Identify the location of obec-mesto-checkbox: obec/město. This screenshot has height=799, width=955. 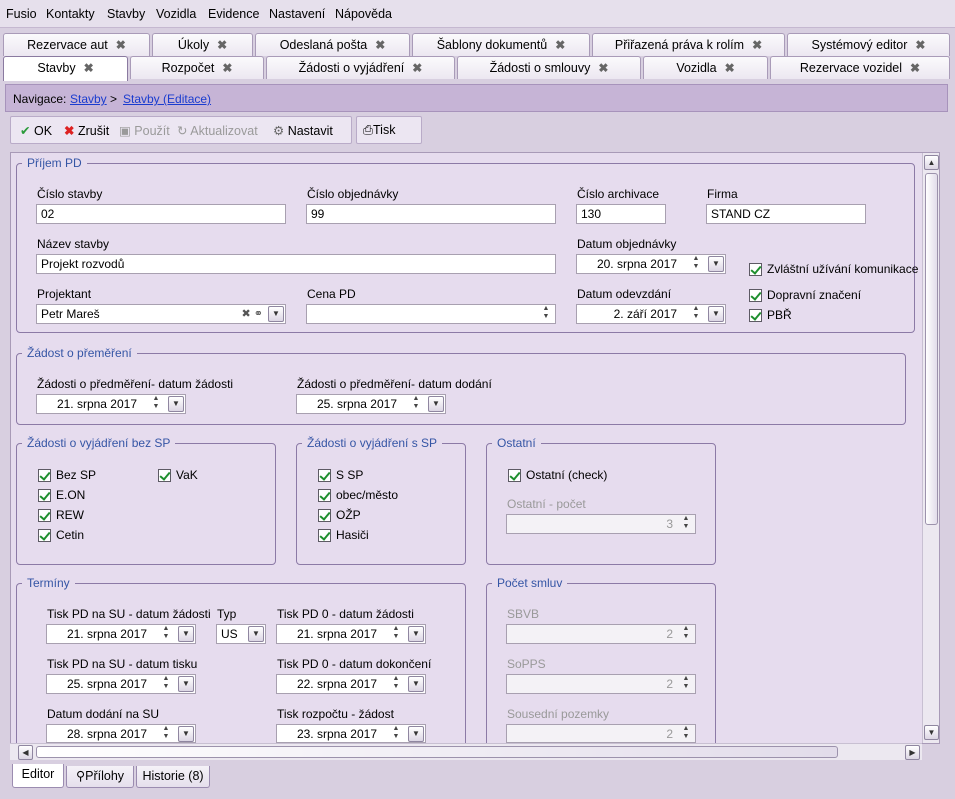
(358, 495).